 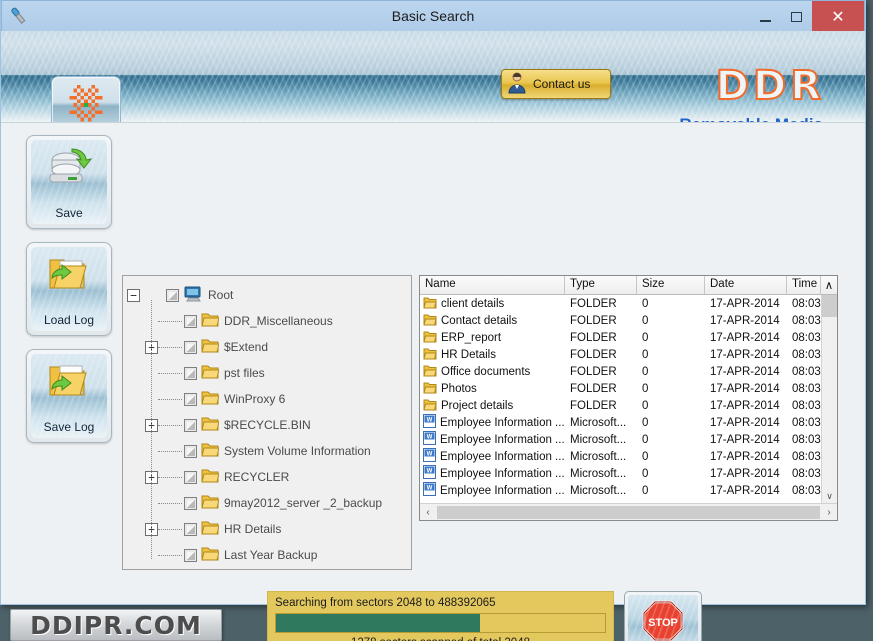 What do you see at coordinates (663, 620) in the screenshot?
I see `stop-sign-icon: STOP` at bounding box center [663, 620].